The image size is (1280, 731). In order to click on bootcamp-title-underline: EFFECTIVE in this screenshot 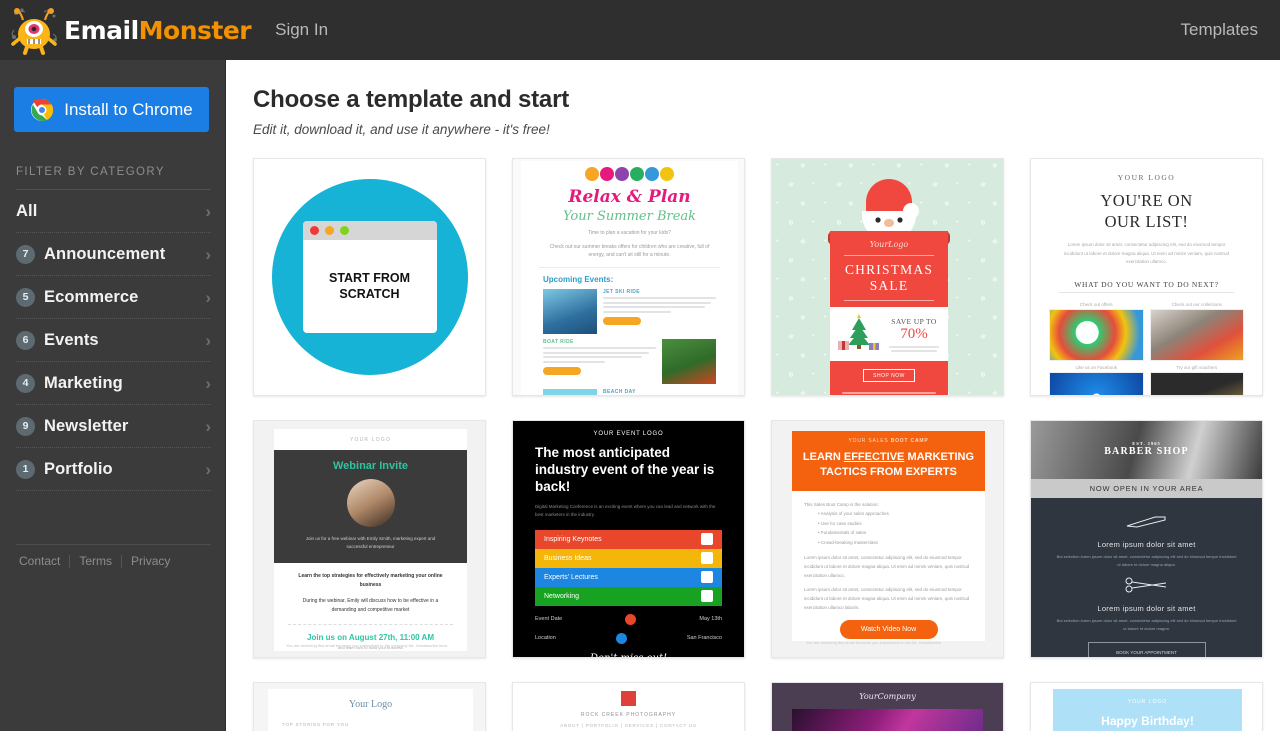, I will do `click(874, 457)`.